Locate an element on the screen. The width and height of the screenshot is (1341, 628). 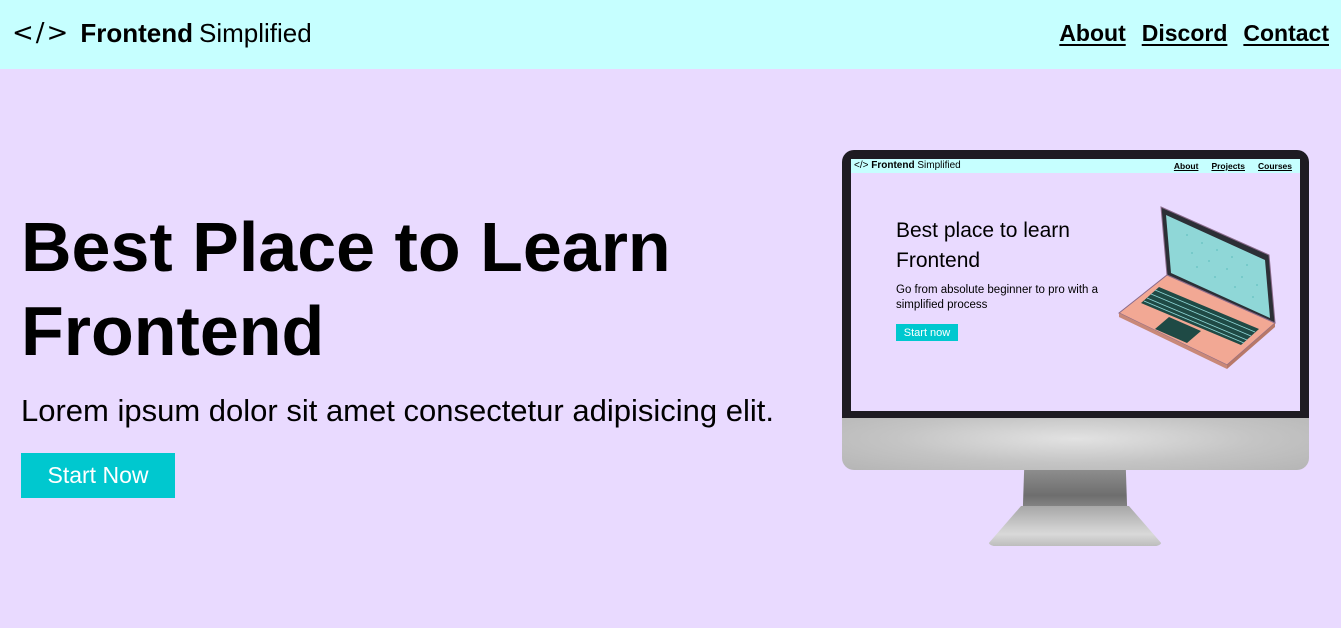
brand-logo: </> Frontend Simplified is located at coordinates (162, 33).